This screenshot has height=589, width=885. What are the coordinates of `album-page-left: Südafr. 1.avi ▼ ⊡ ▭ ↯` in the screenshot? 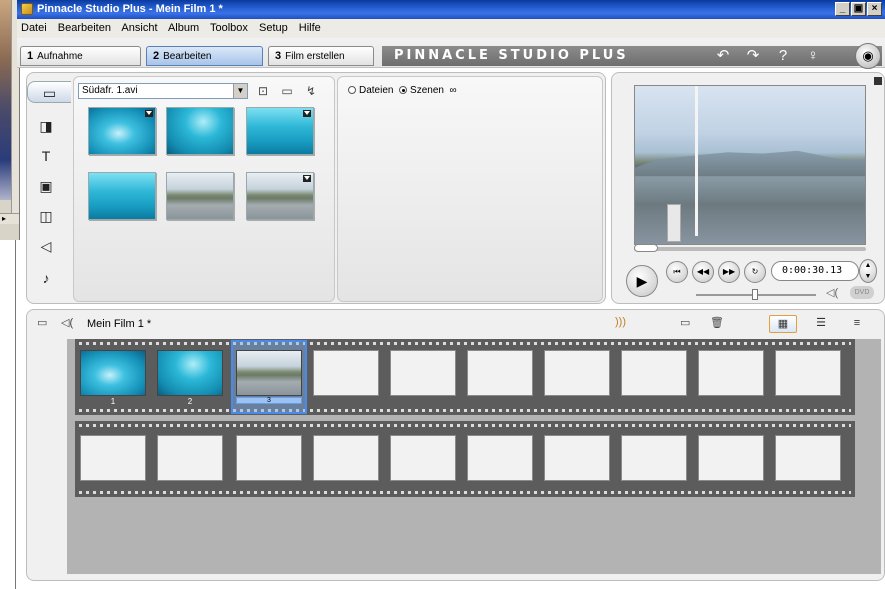 It's located at (204, 189).